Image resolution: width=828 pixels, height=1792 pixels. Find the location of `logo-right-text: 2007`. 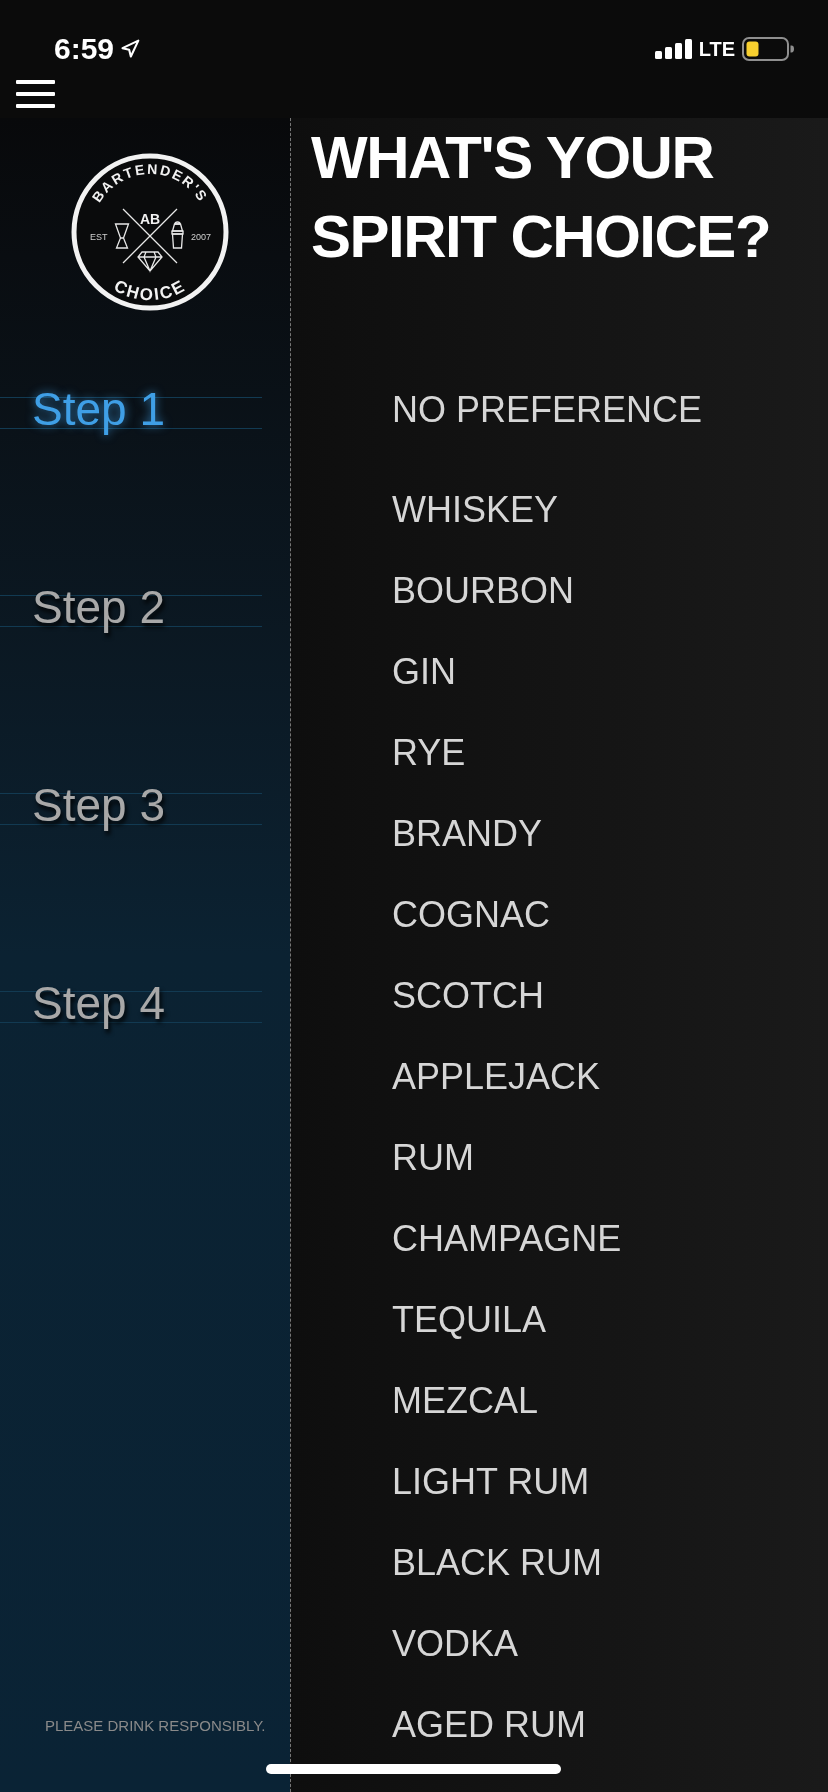

logo-right-text: 2007 is located at coordinates (200, 237).